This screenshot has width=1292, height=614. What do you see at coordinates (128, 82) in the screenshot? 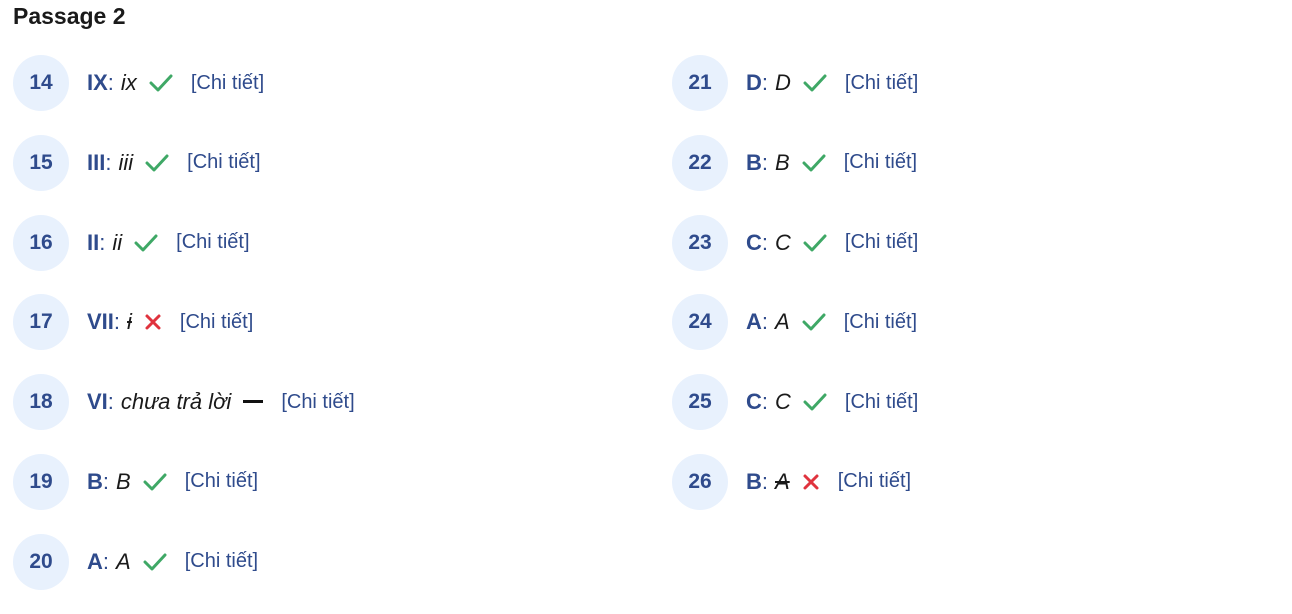
I see `user-answer: ix` at bounding box center [128, 82].